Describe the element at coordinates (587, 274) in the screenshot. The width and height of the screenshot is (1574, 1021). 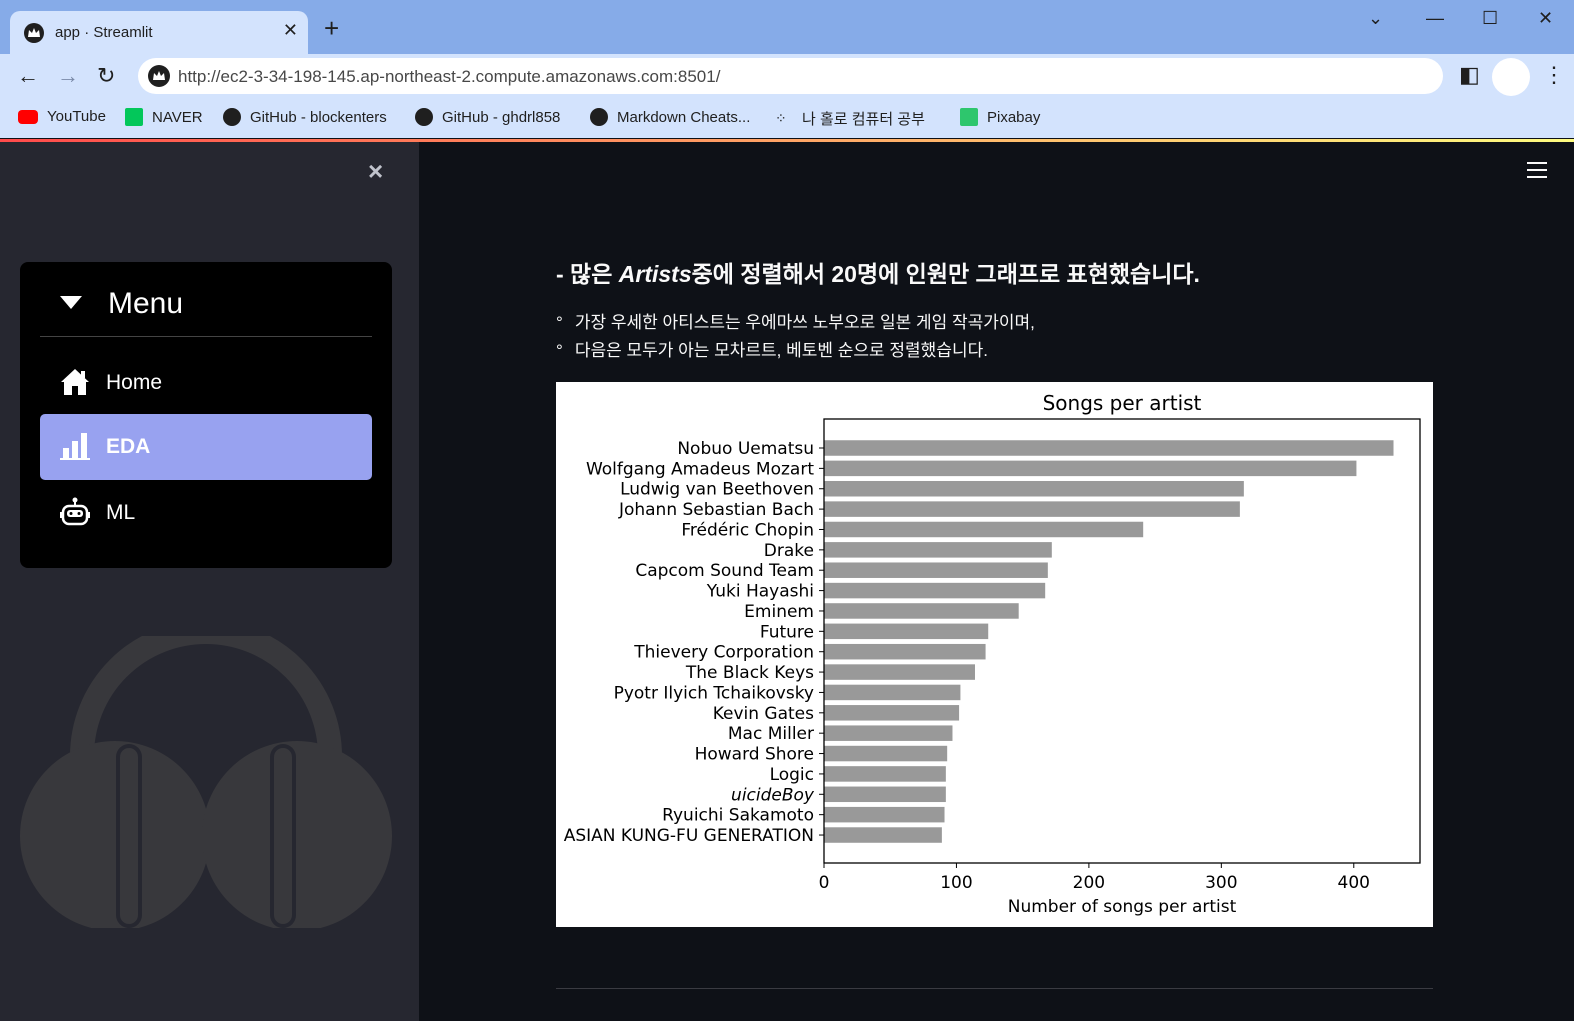
I see `heading-prefix: - 많은` at that location.